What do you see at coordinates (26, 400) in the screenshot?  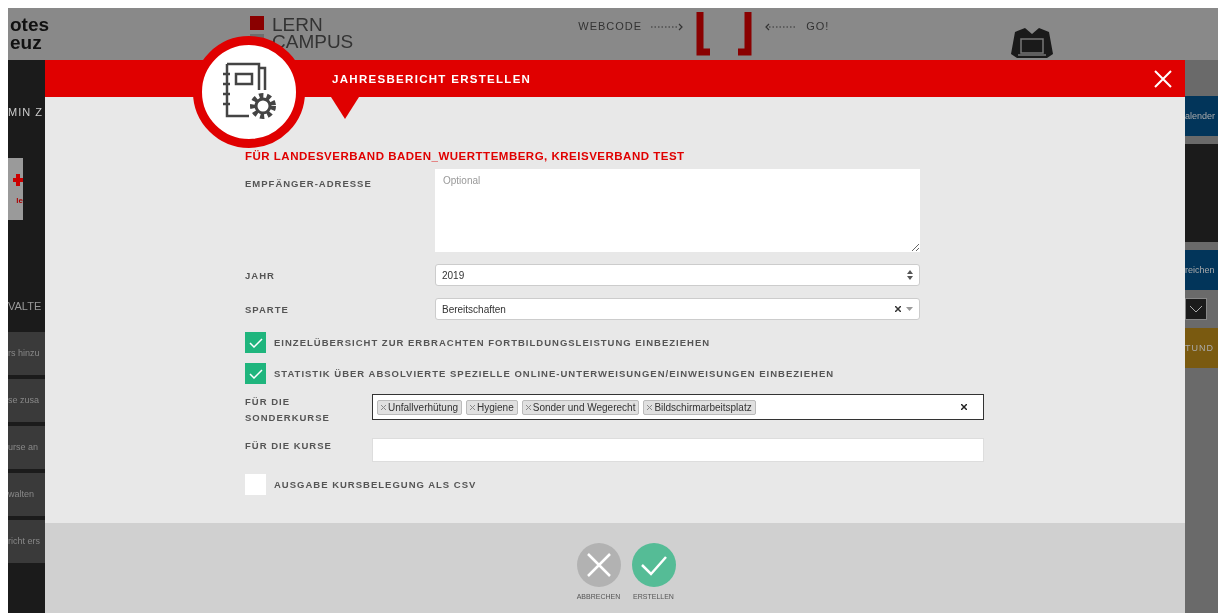 I see `sidebar-item: se zusa` at bounding box center [26, 400].